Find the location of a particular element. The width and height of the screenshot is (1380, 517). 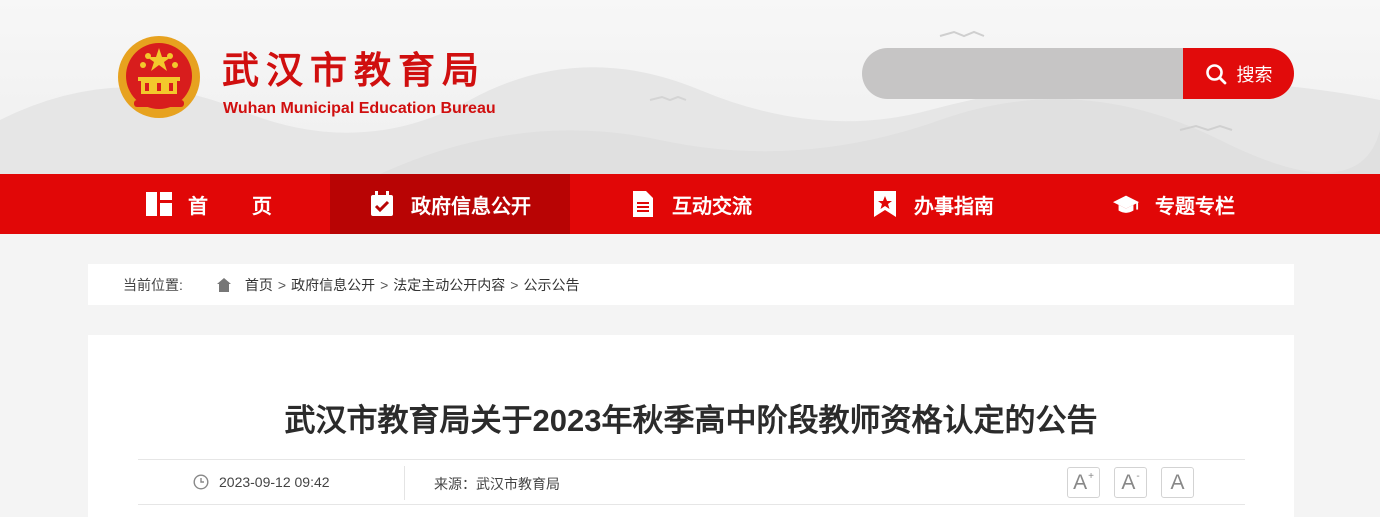

font-increase-button: A + is located at coordinates (1083, 482).